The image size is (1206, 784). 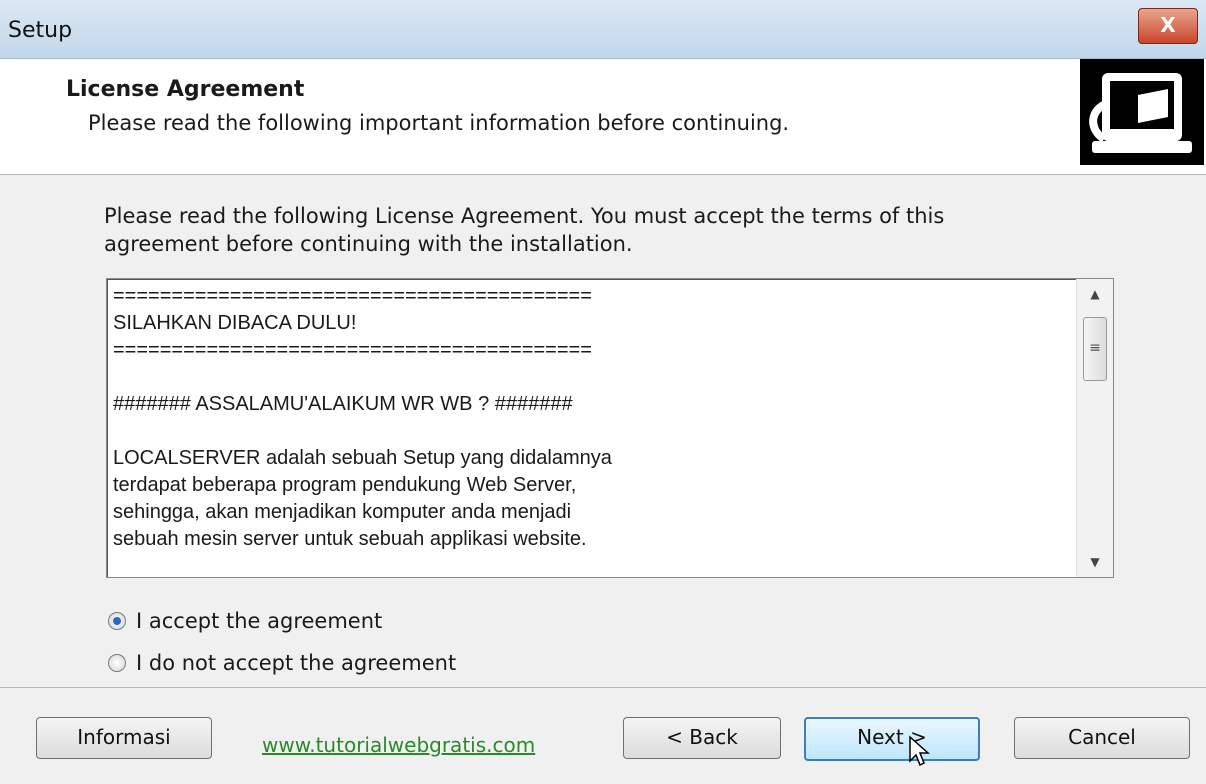 What do you see at coordinates (603, 29) in the screenshot?
I see `title-bar: Setup X` at bounding box center [603, 29].